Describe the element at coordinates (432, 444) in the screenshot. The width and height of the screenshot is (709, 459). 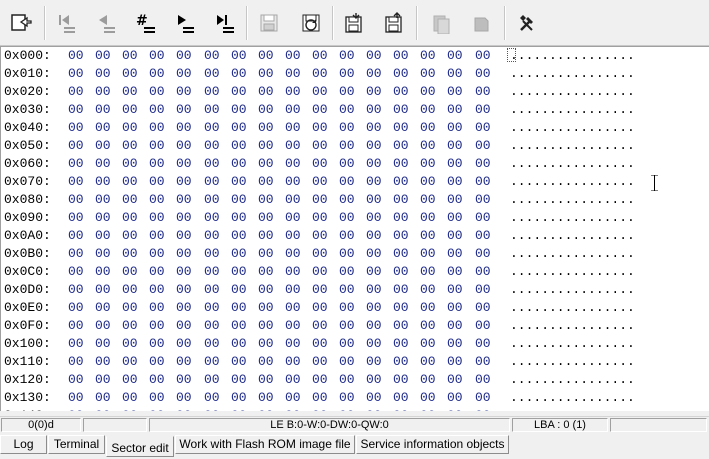
I see `tab-service-information-objects: Service information objects` at that location.